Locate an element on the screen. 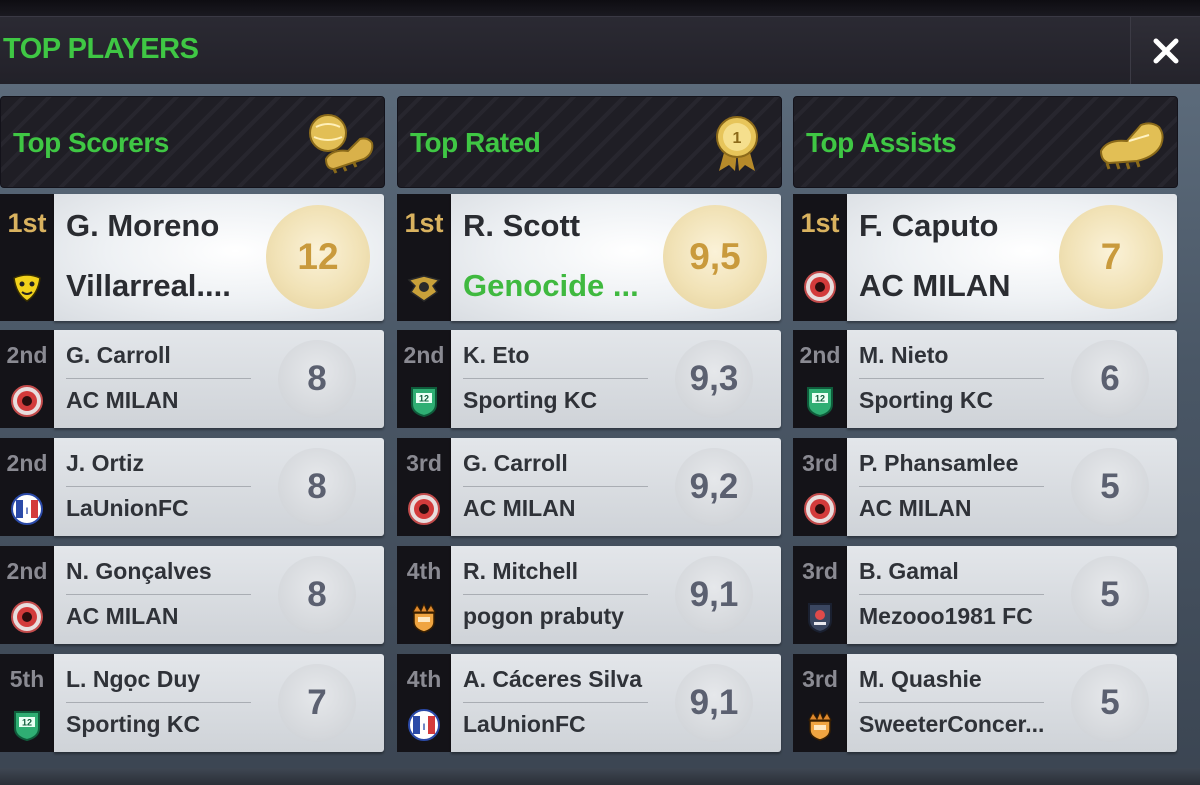 Image resolution: width=1200 pixels, height=785 pixels. player-row: 2nd 12 M. Nieto Sporting KC 6 is located at coordinates (985, 379).